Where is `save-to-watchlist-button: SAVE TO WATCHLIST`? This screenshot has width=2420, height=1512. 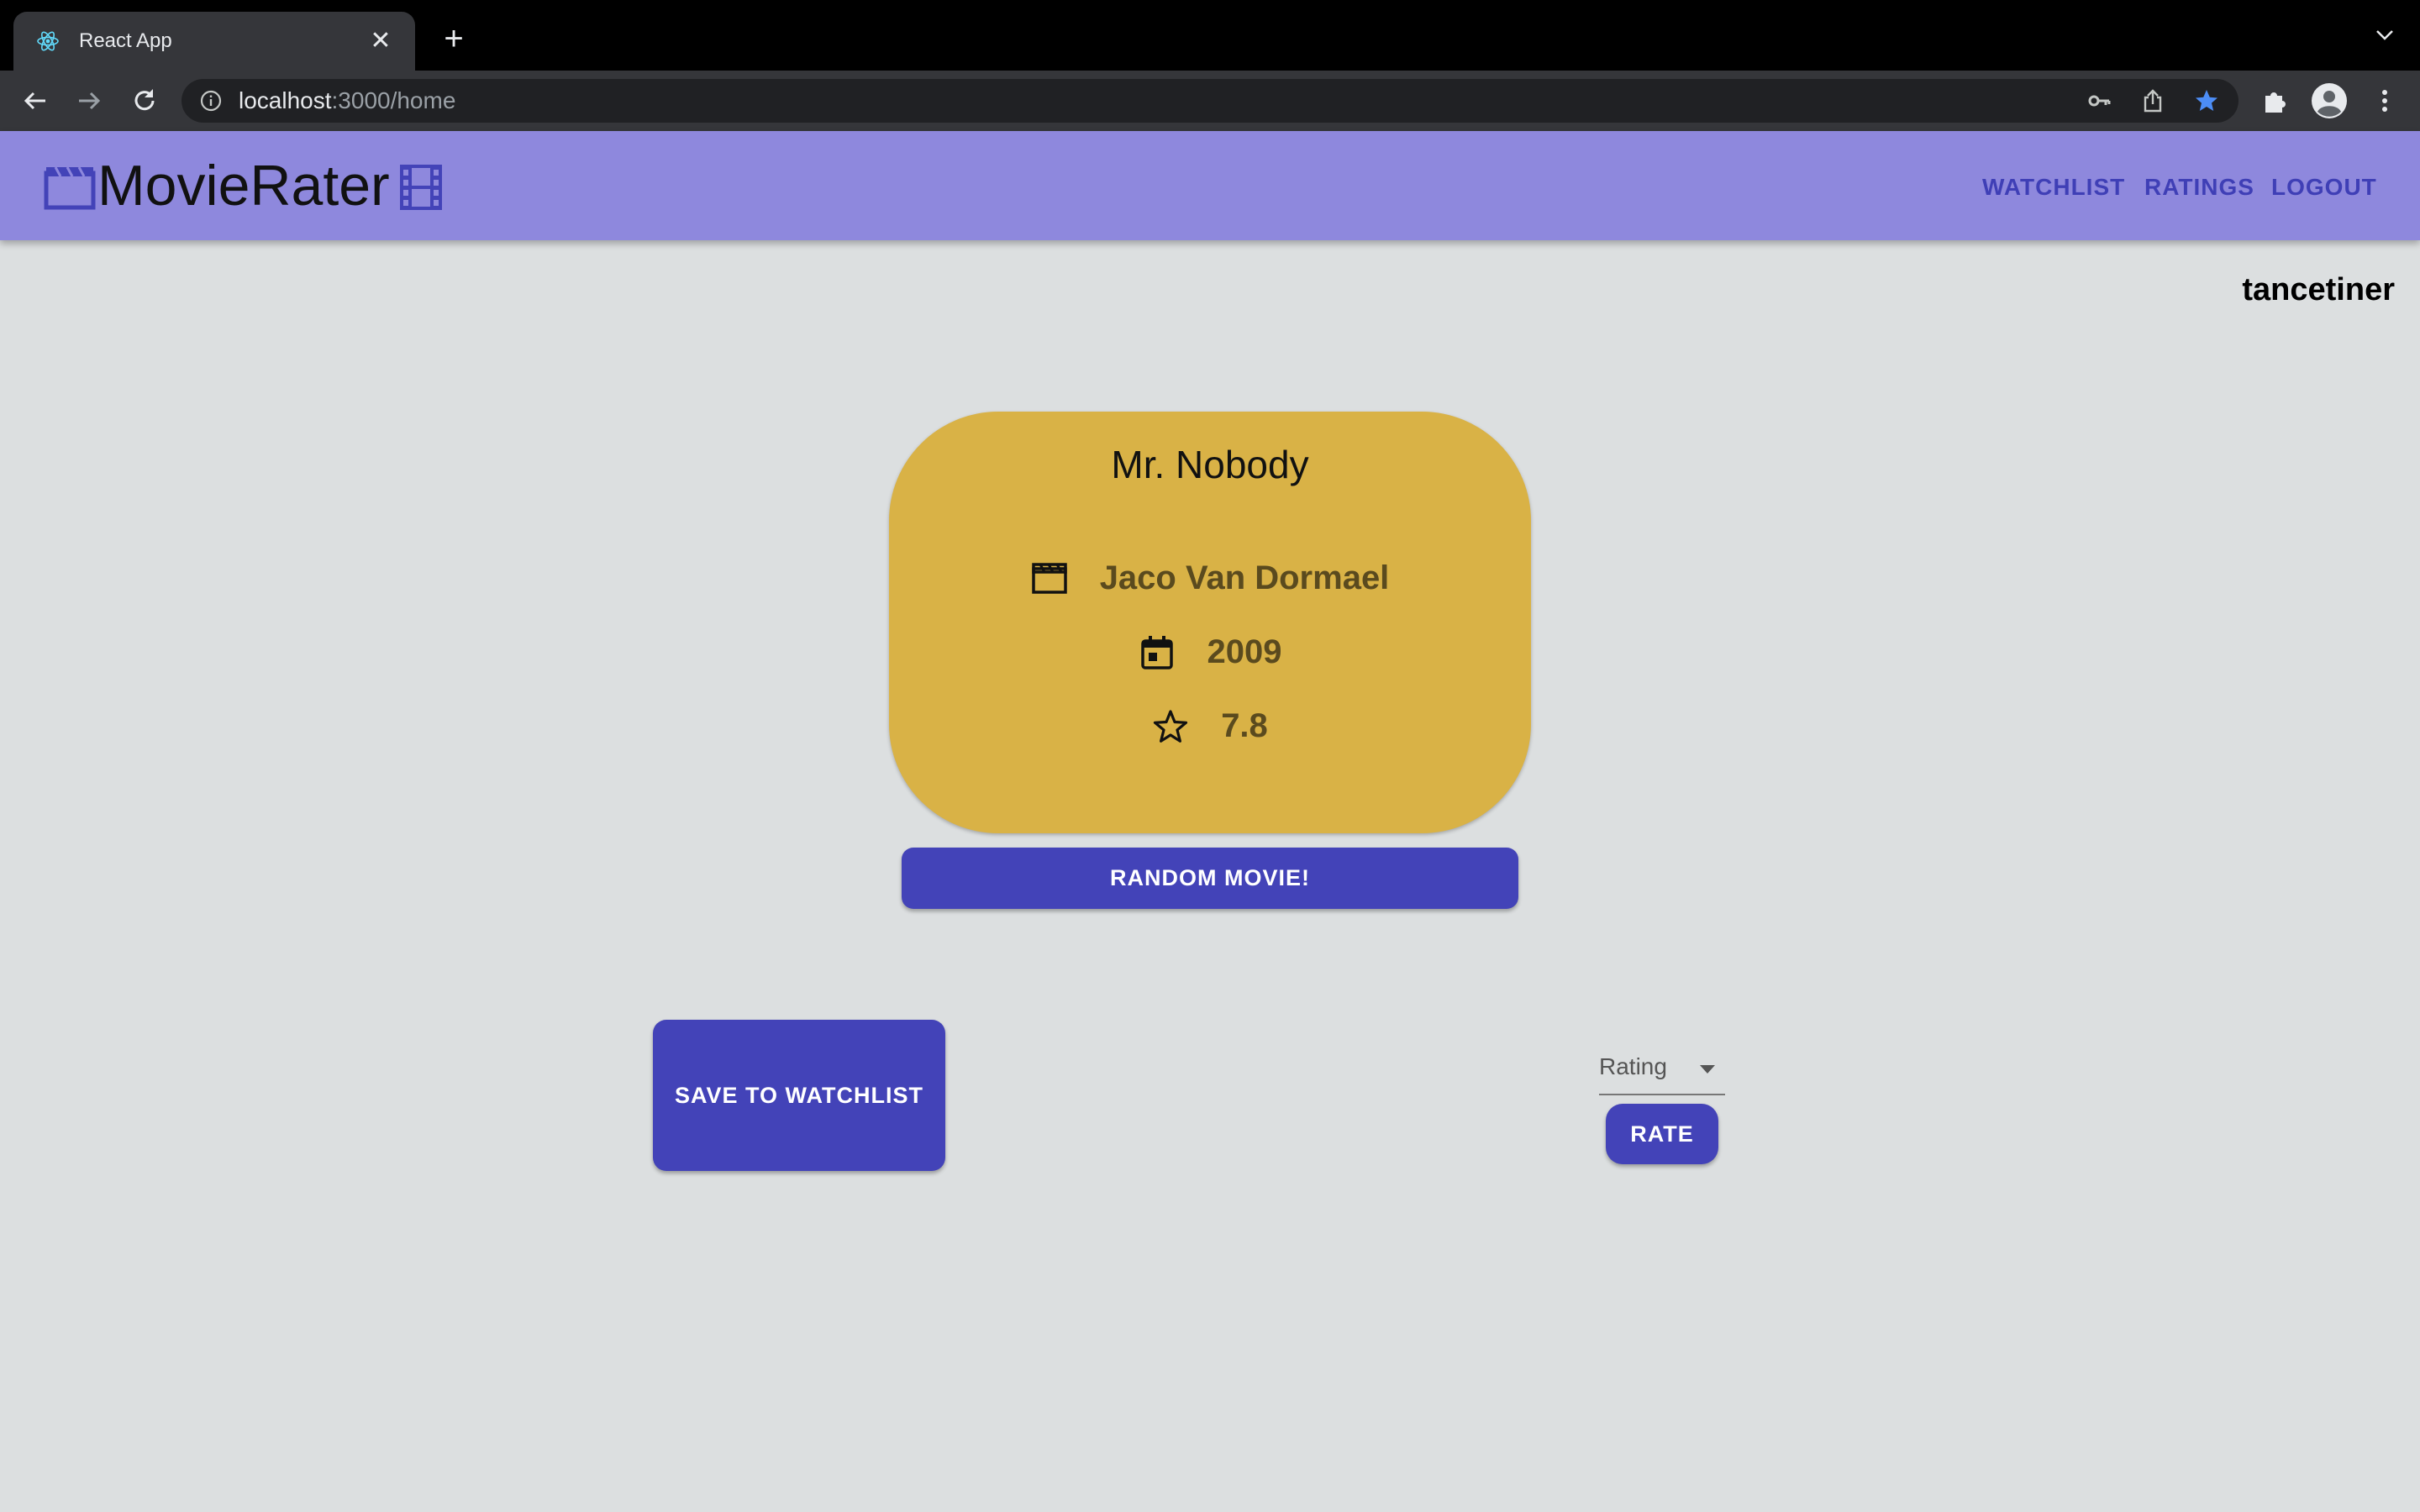 save-to-watchlist-button: SAVE TO WATCHLIST is located at coordinates (799, 1095).